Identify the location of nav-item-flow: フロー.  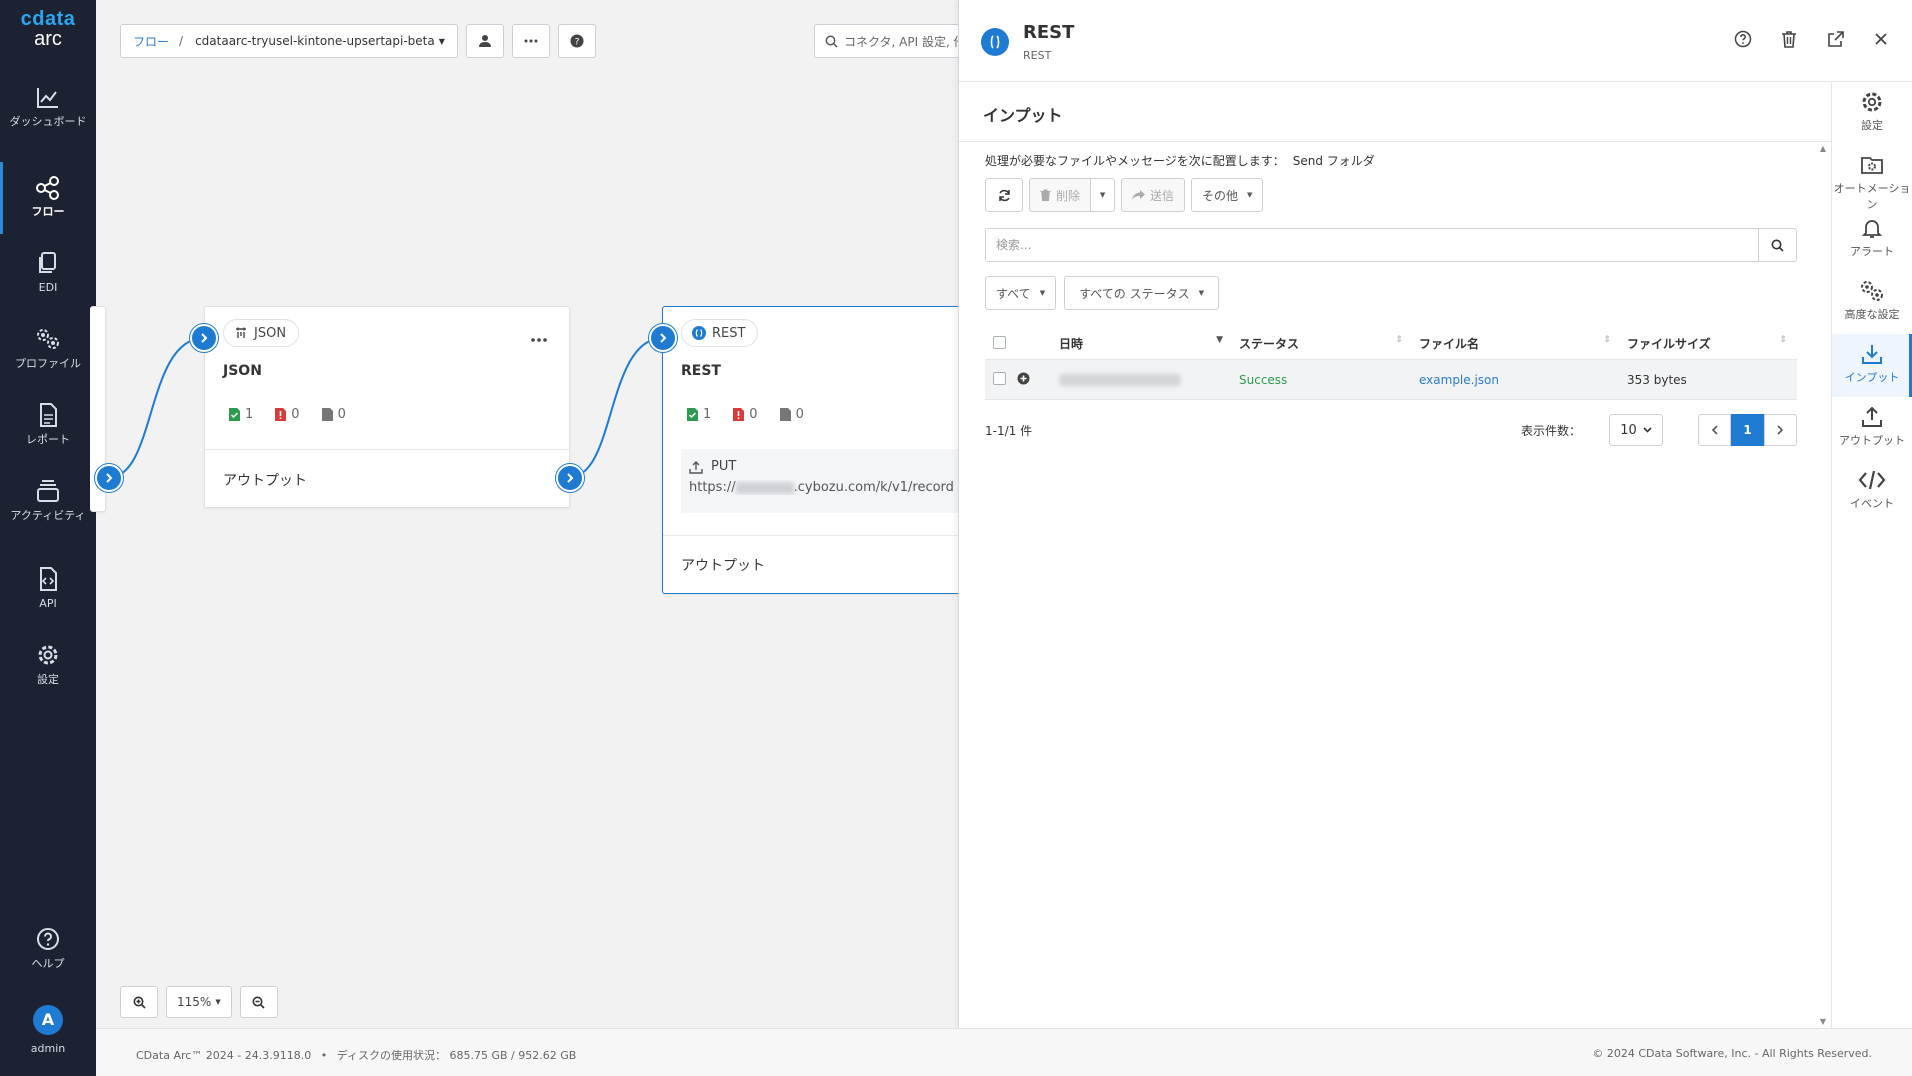
(48, 198).